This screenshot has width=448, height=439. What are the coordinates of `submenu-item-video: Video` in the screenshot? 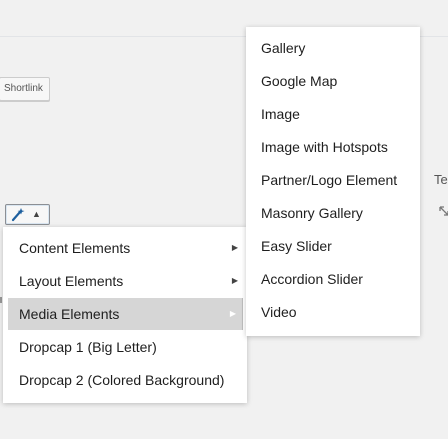 It's located at (333, 312).